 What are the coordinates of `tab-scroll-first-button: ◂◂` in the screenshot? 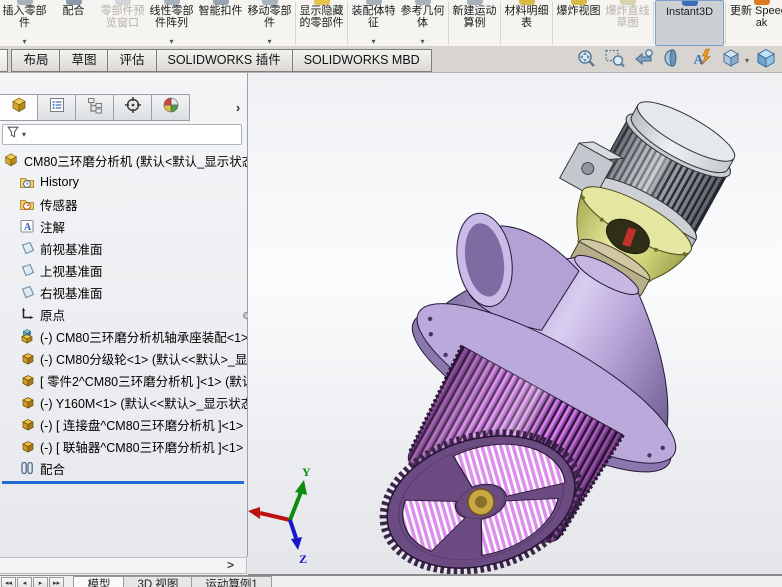 It's located at (8, 582).